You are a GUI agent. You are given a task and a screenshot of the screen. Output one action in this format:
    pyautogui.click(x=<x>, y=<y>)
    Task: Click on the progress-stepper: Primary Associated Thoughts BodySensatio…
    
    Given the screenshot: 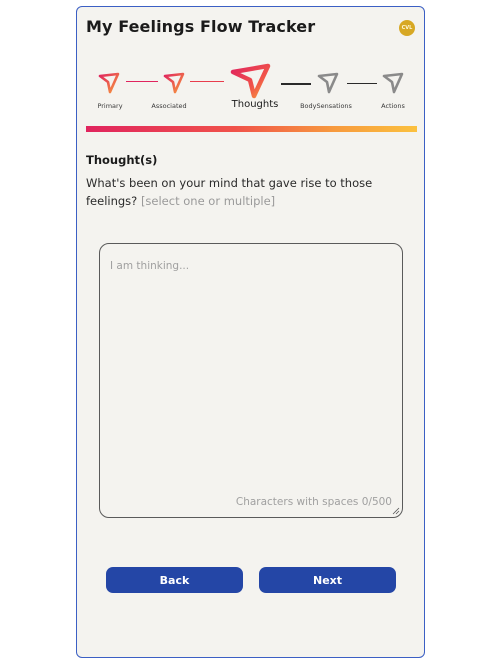 What is the action you would take?
    pyautogui.click(x=250, y=89)
    